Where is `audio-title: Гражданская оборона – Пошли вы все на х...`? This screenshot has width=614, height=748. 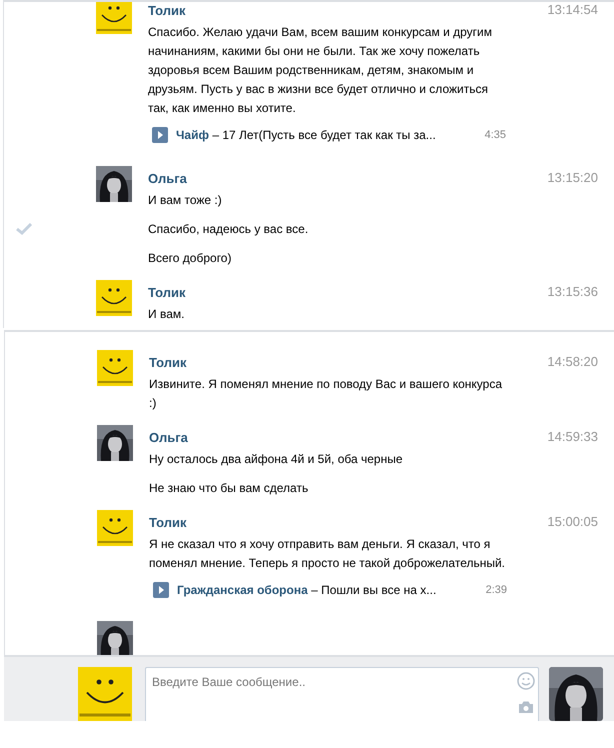 audio-title: Гражданская оборона – Пошли вы все на х... is located at coordinates (306, 590).